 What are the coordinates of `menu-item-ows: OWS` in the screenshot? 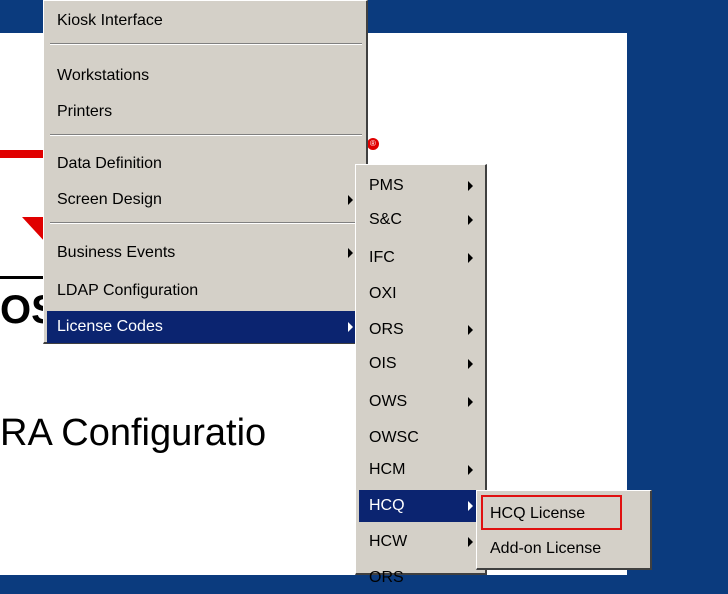 It's located at (421, 402).